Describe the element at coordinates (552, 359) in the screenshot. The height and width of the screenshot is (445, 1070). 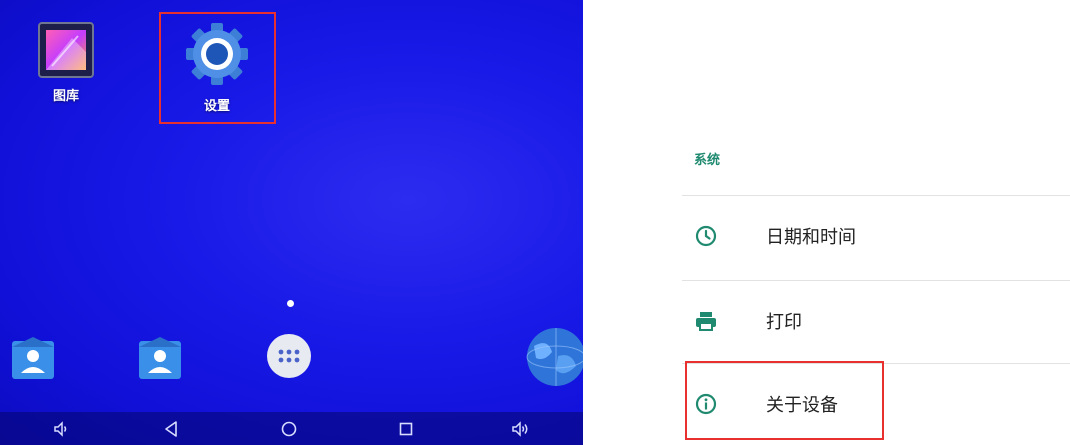
I see `browser-globe-icon` at that location.